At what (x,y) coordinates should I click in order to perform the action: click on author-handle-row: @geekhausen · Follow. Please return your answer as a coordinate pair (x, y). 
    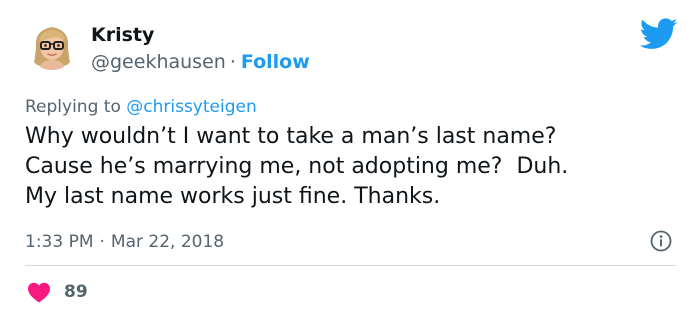
    Looking at the image, I should click on (200, 62).